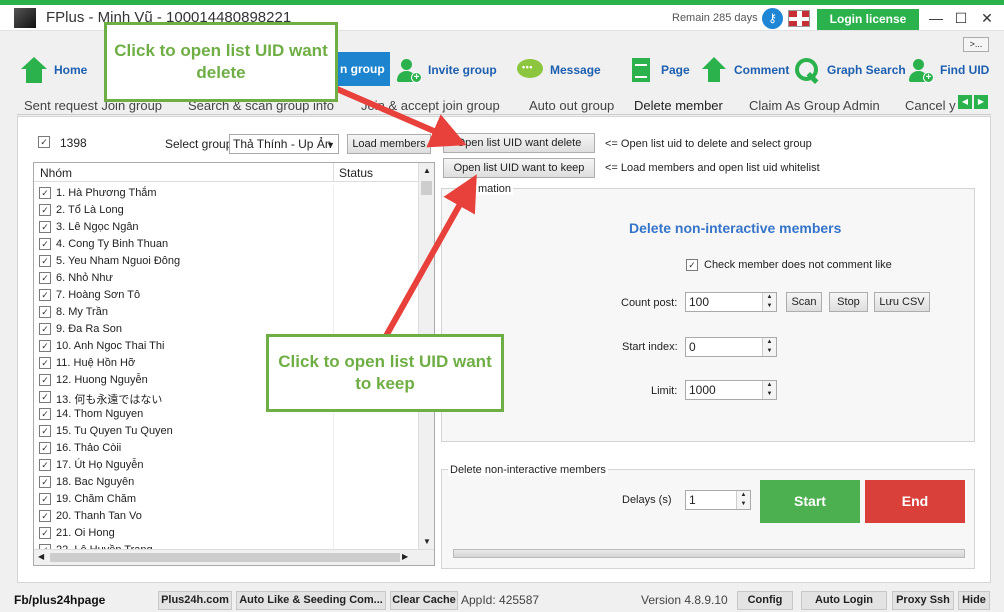  I want to click on open-keep-list-button: Open list UID want to keep, so click(519, 168).